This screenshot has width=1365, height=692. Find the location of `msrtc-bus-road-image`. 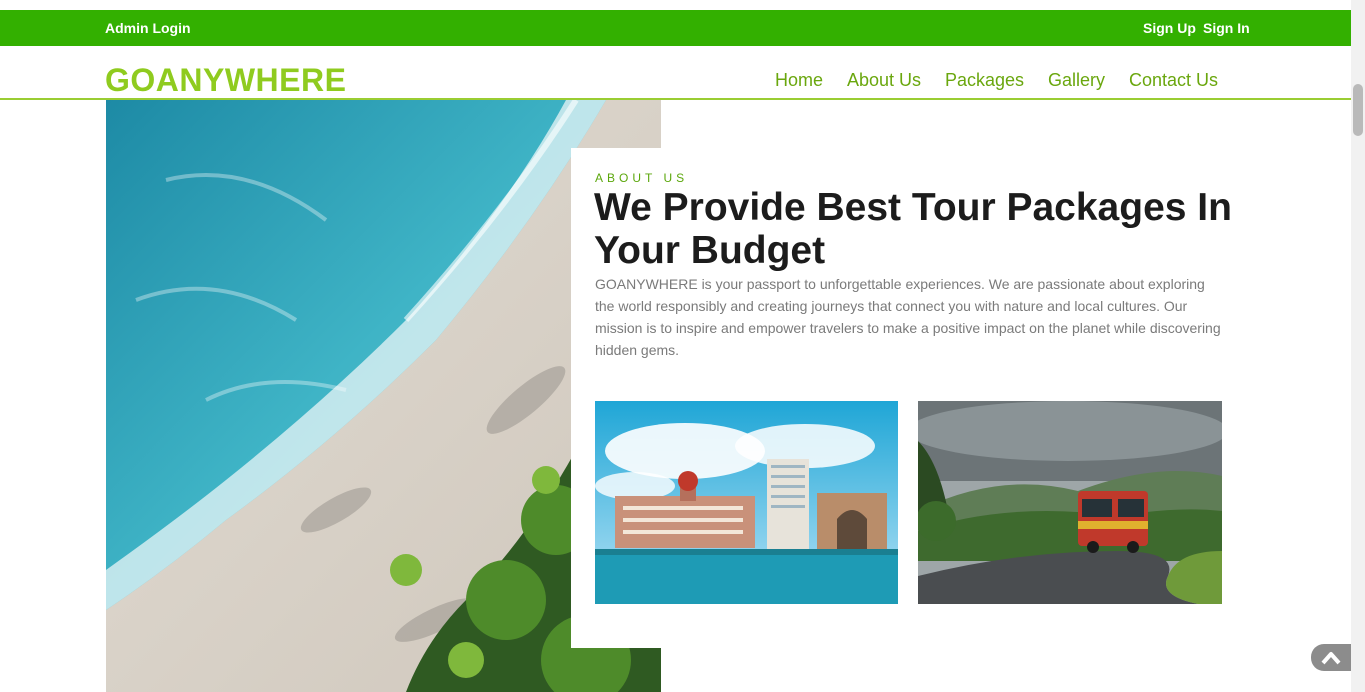

msrtc-bus-road-image is located at coordinates (1070, 502).